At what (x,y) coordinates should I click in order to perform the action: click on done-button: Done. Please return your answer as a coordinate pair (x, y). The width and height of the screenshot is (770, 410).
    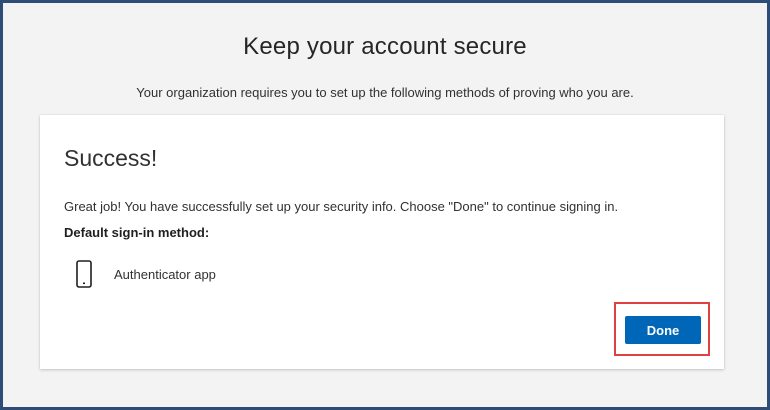
    Looking at the image, I should click on (663, 330).